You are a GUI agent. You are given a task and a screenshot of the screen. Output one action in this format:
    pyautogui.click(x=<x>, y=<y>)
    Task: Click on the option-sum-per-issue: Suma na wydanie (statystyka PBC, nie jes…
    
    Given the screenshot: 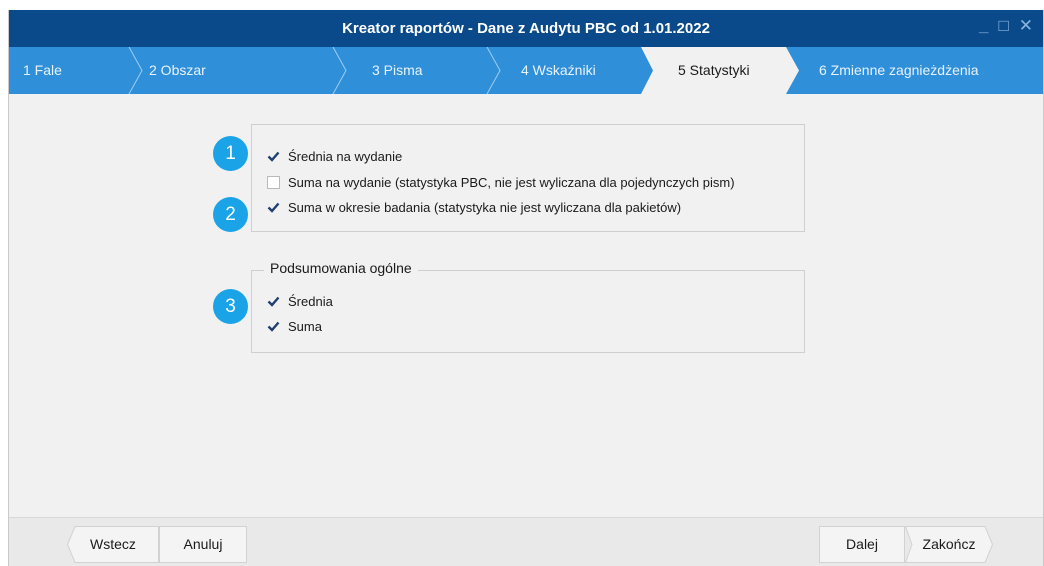 What is the action you would take?
    pyautogui.click(x=501, y=182)
    